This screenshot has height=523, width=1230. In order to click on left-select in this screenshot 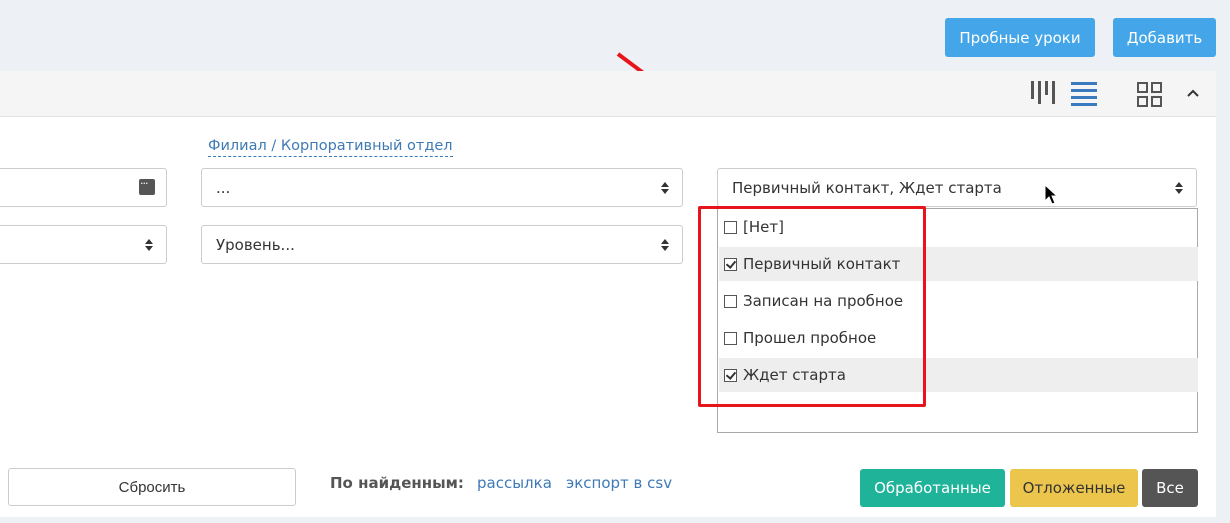, I will do `click(83, 244)`.